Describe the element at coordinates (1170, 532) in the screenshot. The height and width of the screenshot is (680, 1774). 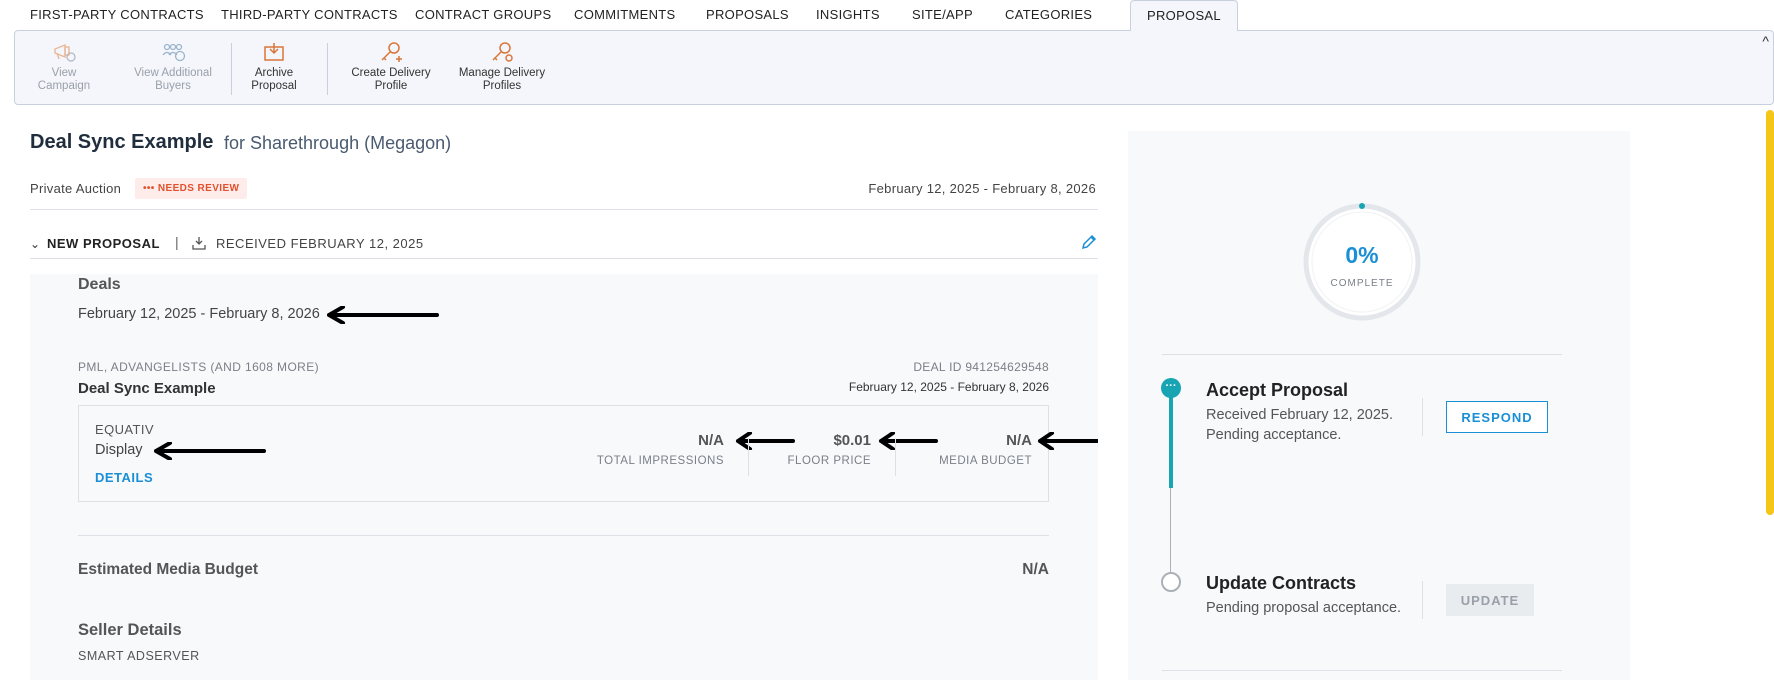
I see `timeline-line` at that location.